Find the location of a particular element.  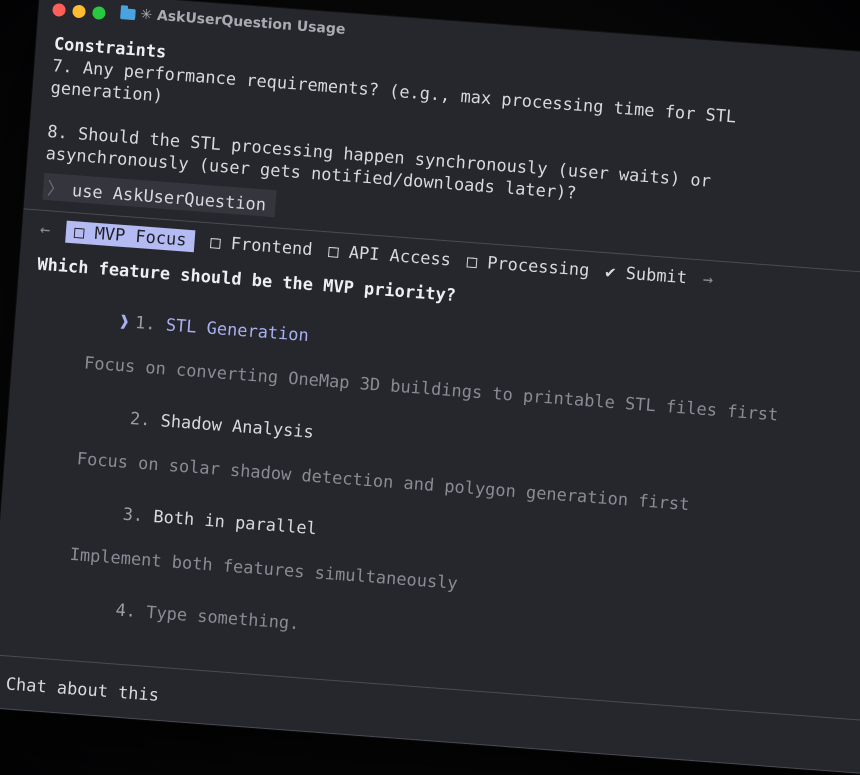

user-command: 〉 use AskUserQuestion is located at coordinates (160, 195).